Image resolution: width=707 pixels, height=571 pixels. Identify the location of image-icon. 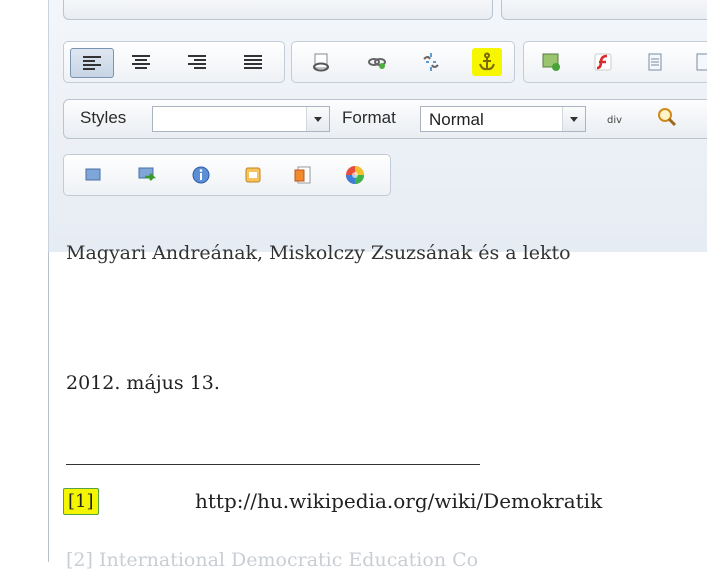
(551, 62).